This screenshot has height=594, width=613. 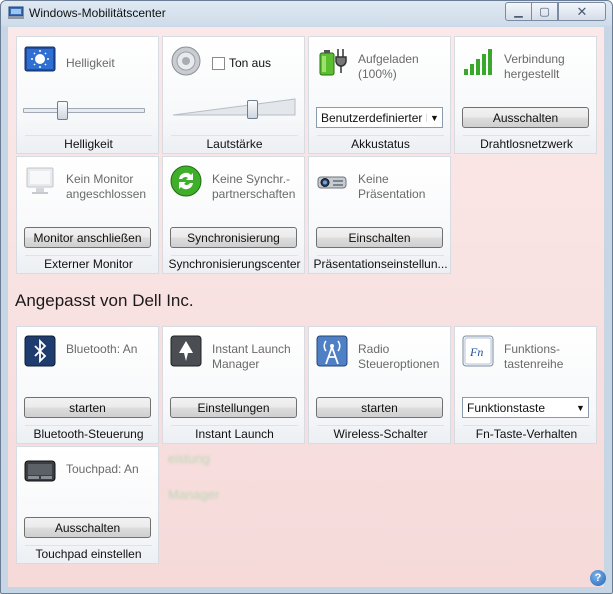 I want to click on radio-label: Radio Steueroptionen, so click(x=399, y=356).